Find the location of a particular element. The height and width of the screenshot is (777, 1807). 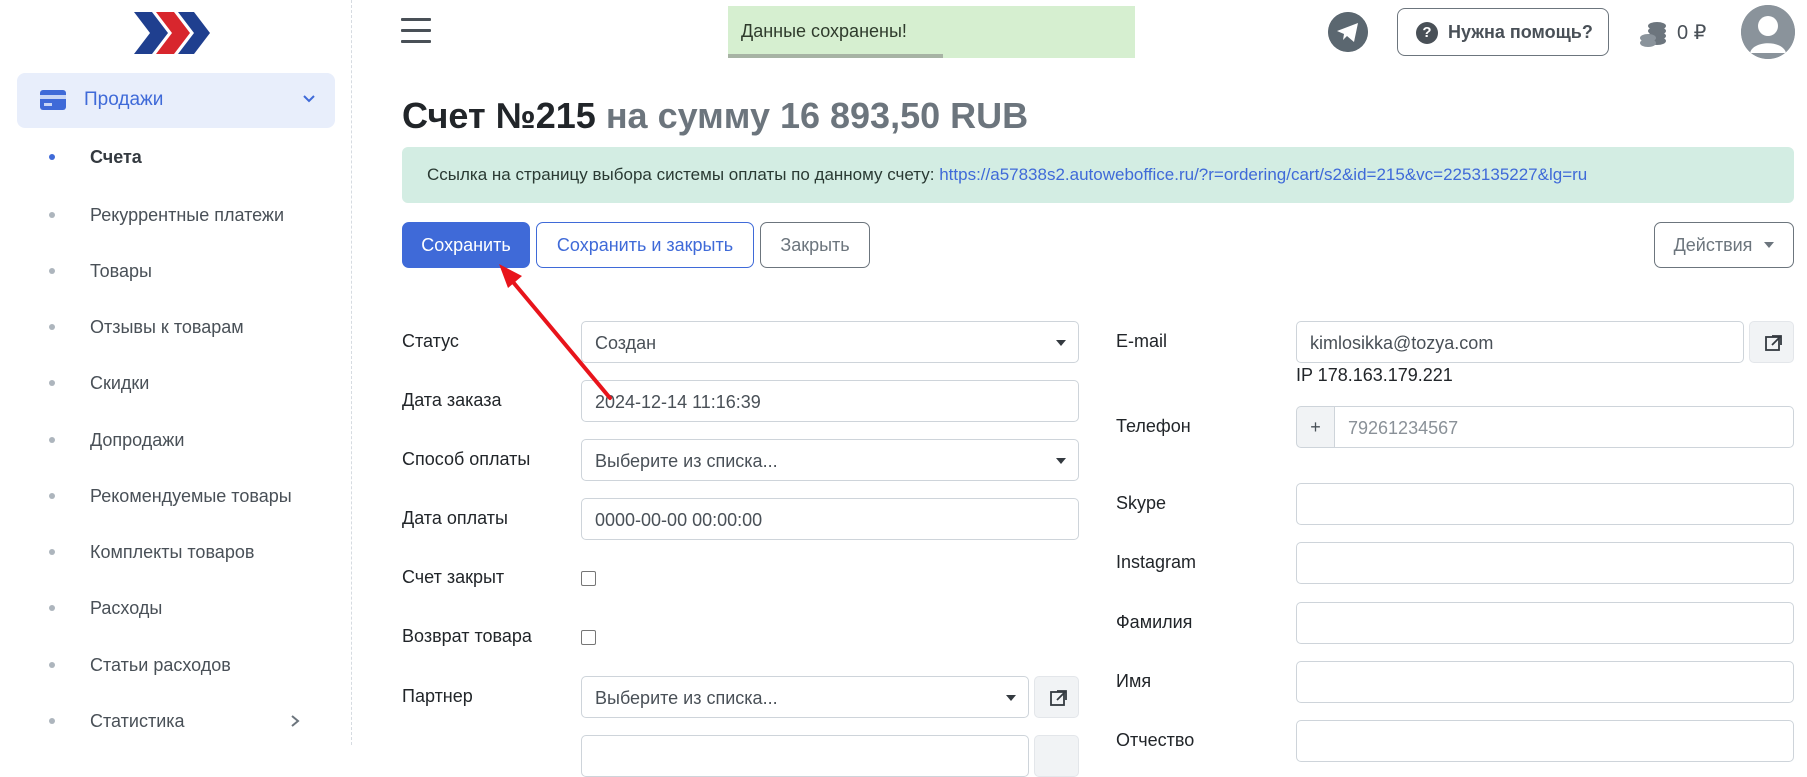

skype-label: Skype is located at coordinates (1141, 503).